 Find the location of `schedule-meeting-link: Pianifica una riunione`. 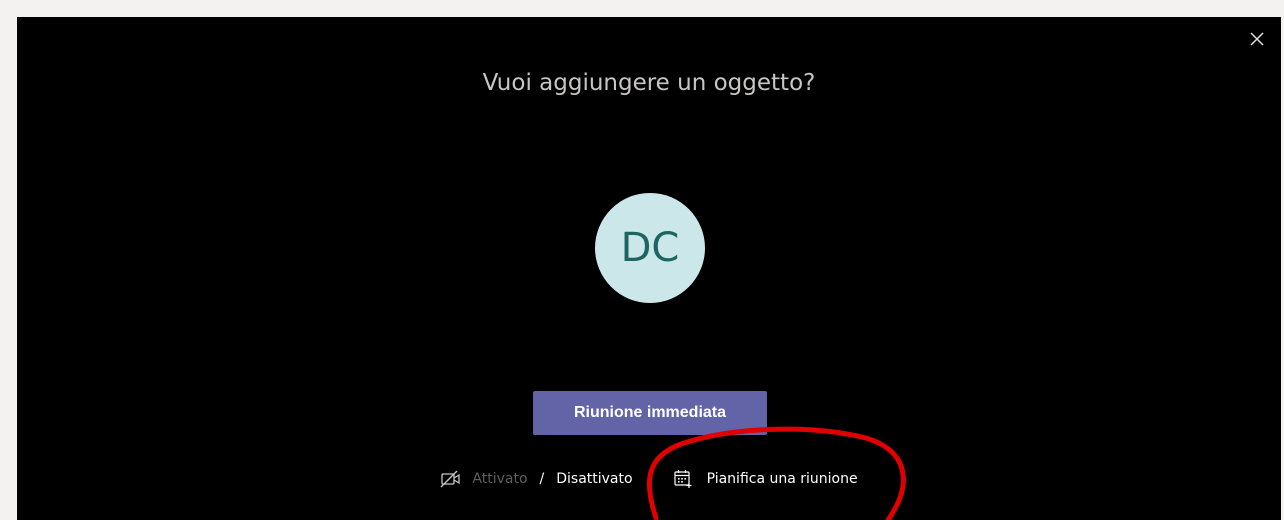

schedule-meeting-link: Pianifica una riunione is located at coordinates (765, 479).